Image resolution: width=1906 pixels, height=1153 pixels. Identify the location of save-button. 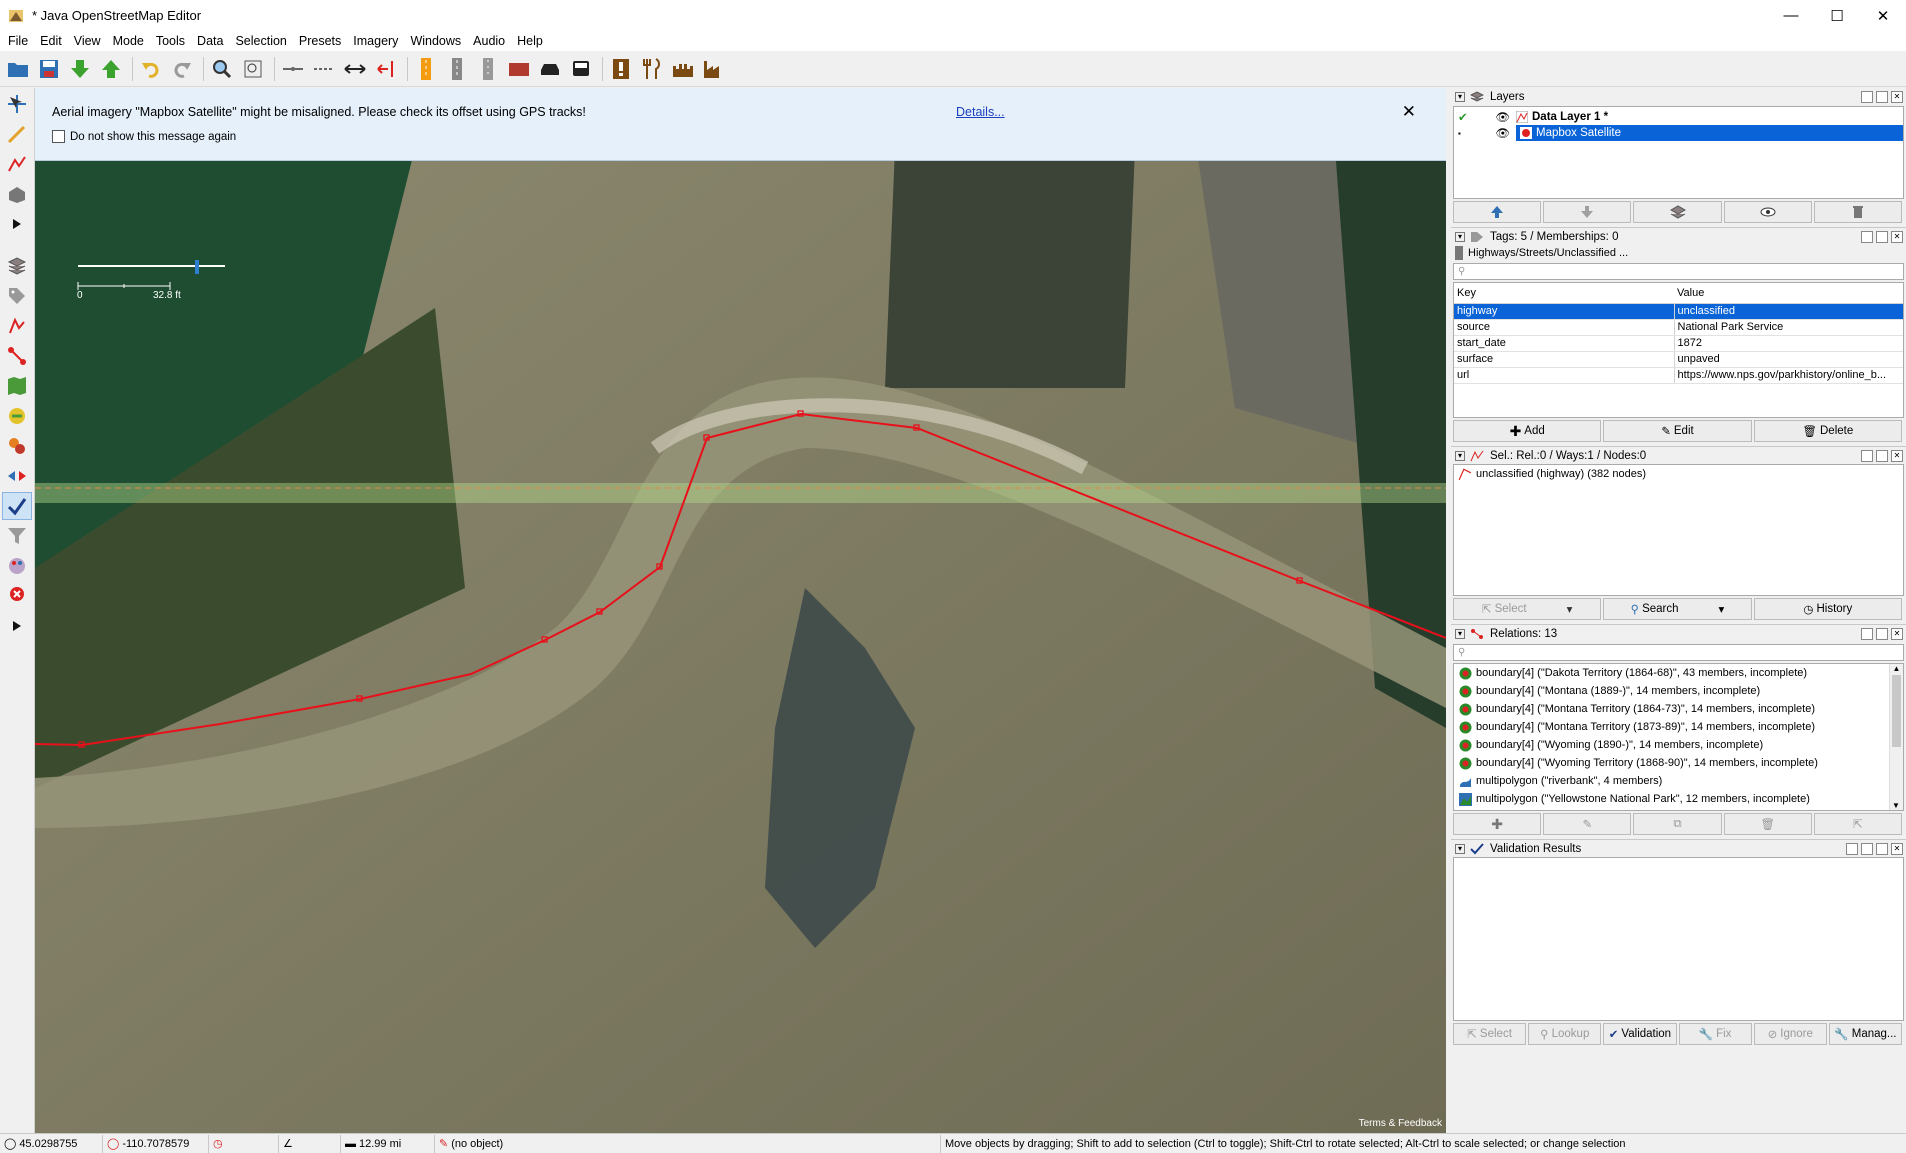
(49, 69).